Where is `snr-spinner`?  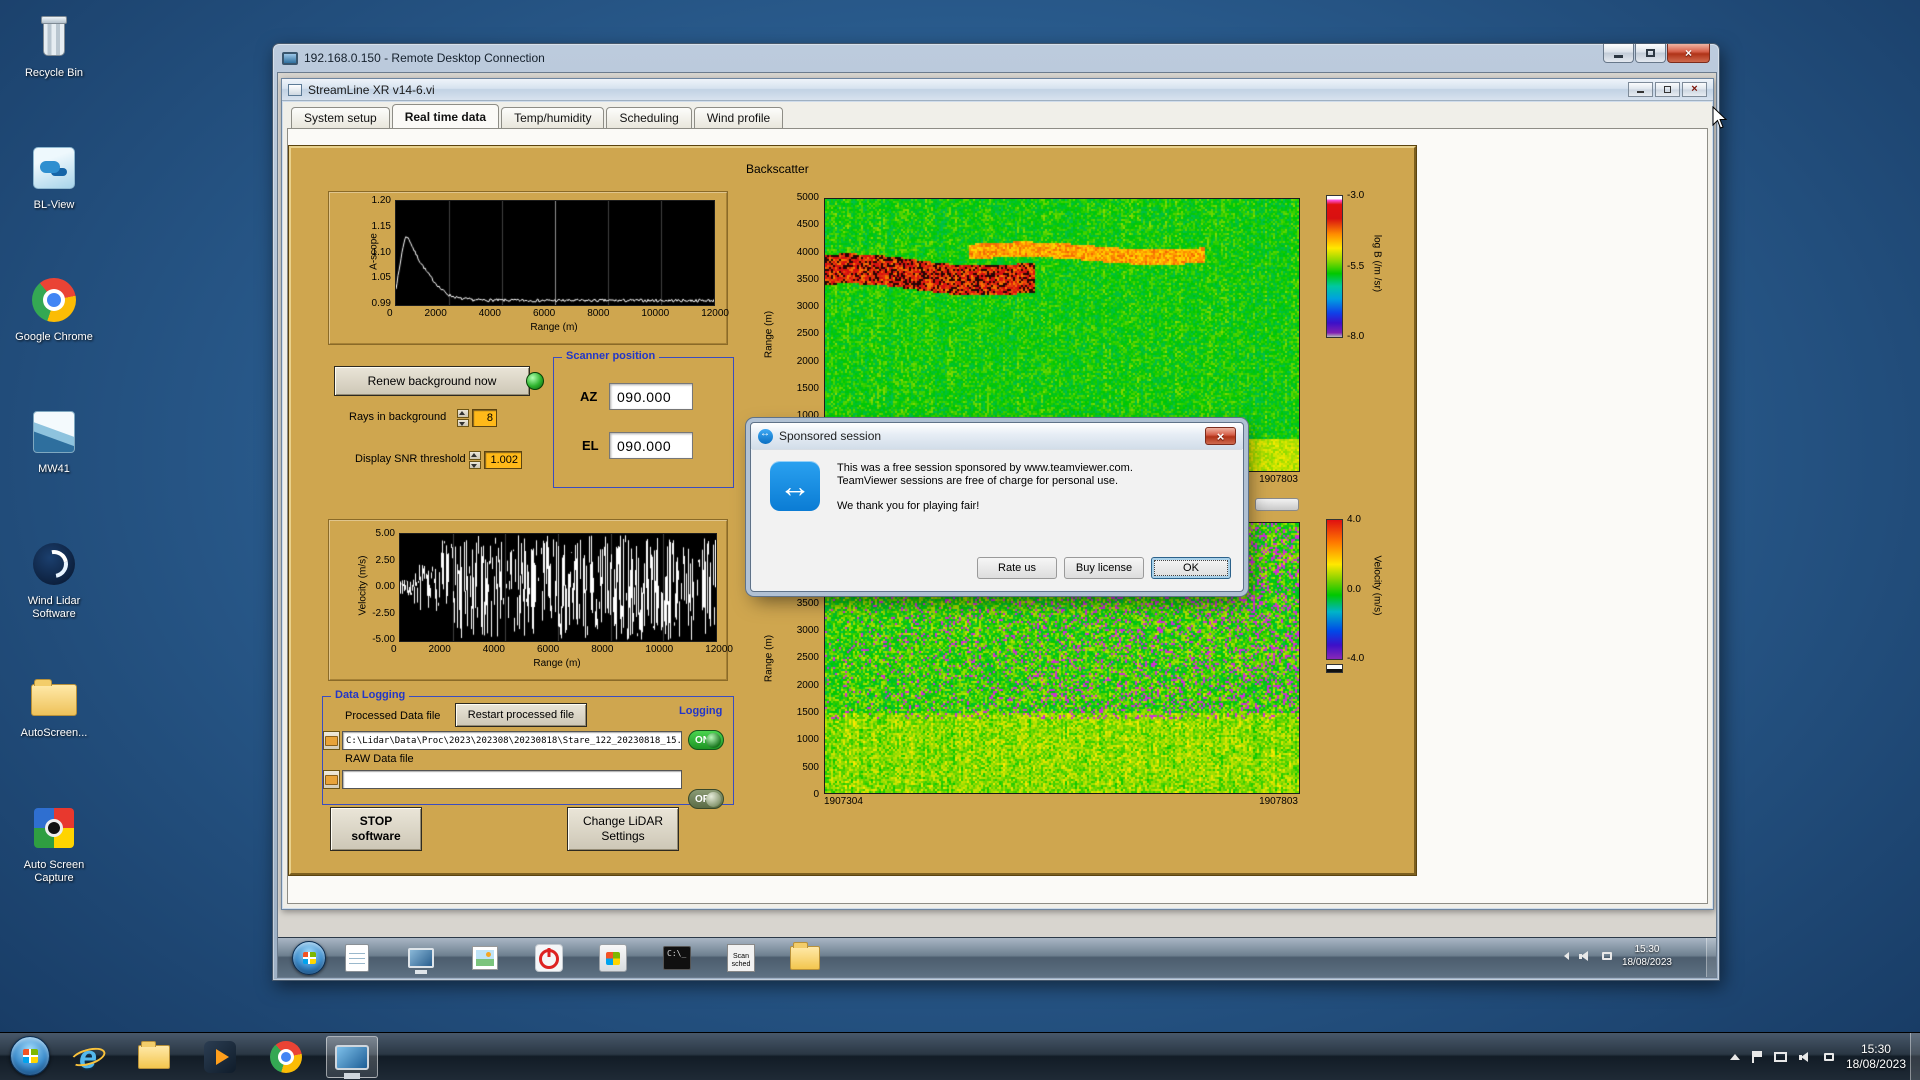 snr-spinner is located at coordinates (475, 460).